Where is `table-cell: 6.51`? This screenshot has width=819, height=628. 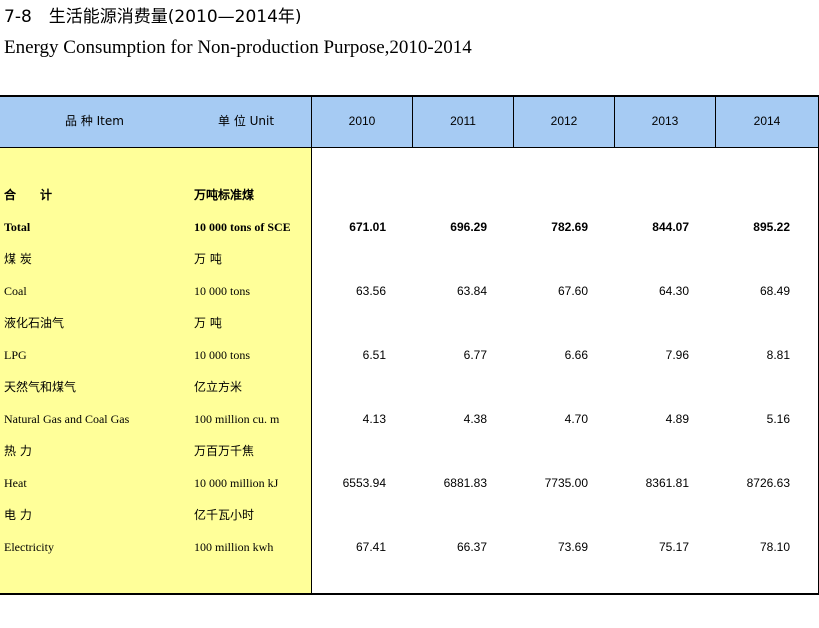 table-cell: 6.51 is located at coordinates (374, 355).